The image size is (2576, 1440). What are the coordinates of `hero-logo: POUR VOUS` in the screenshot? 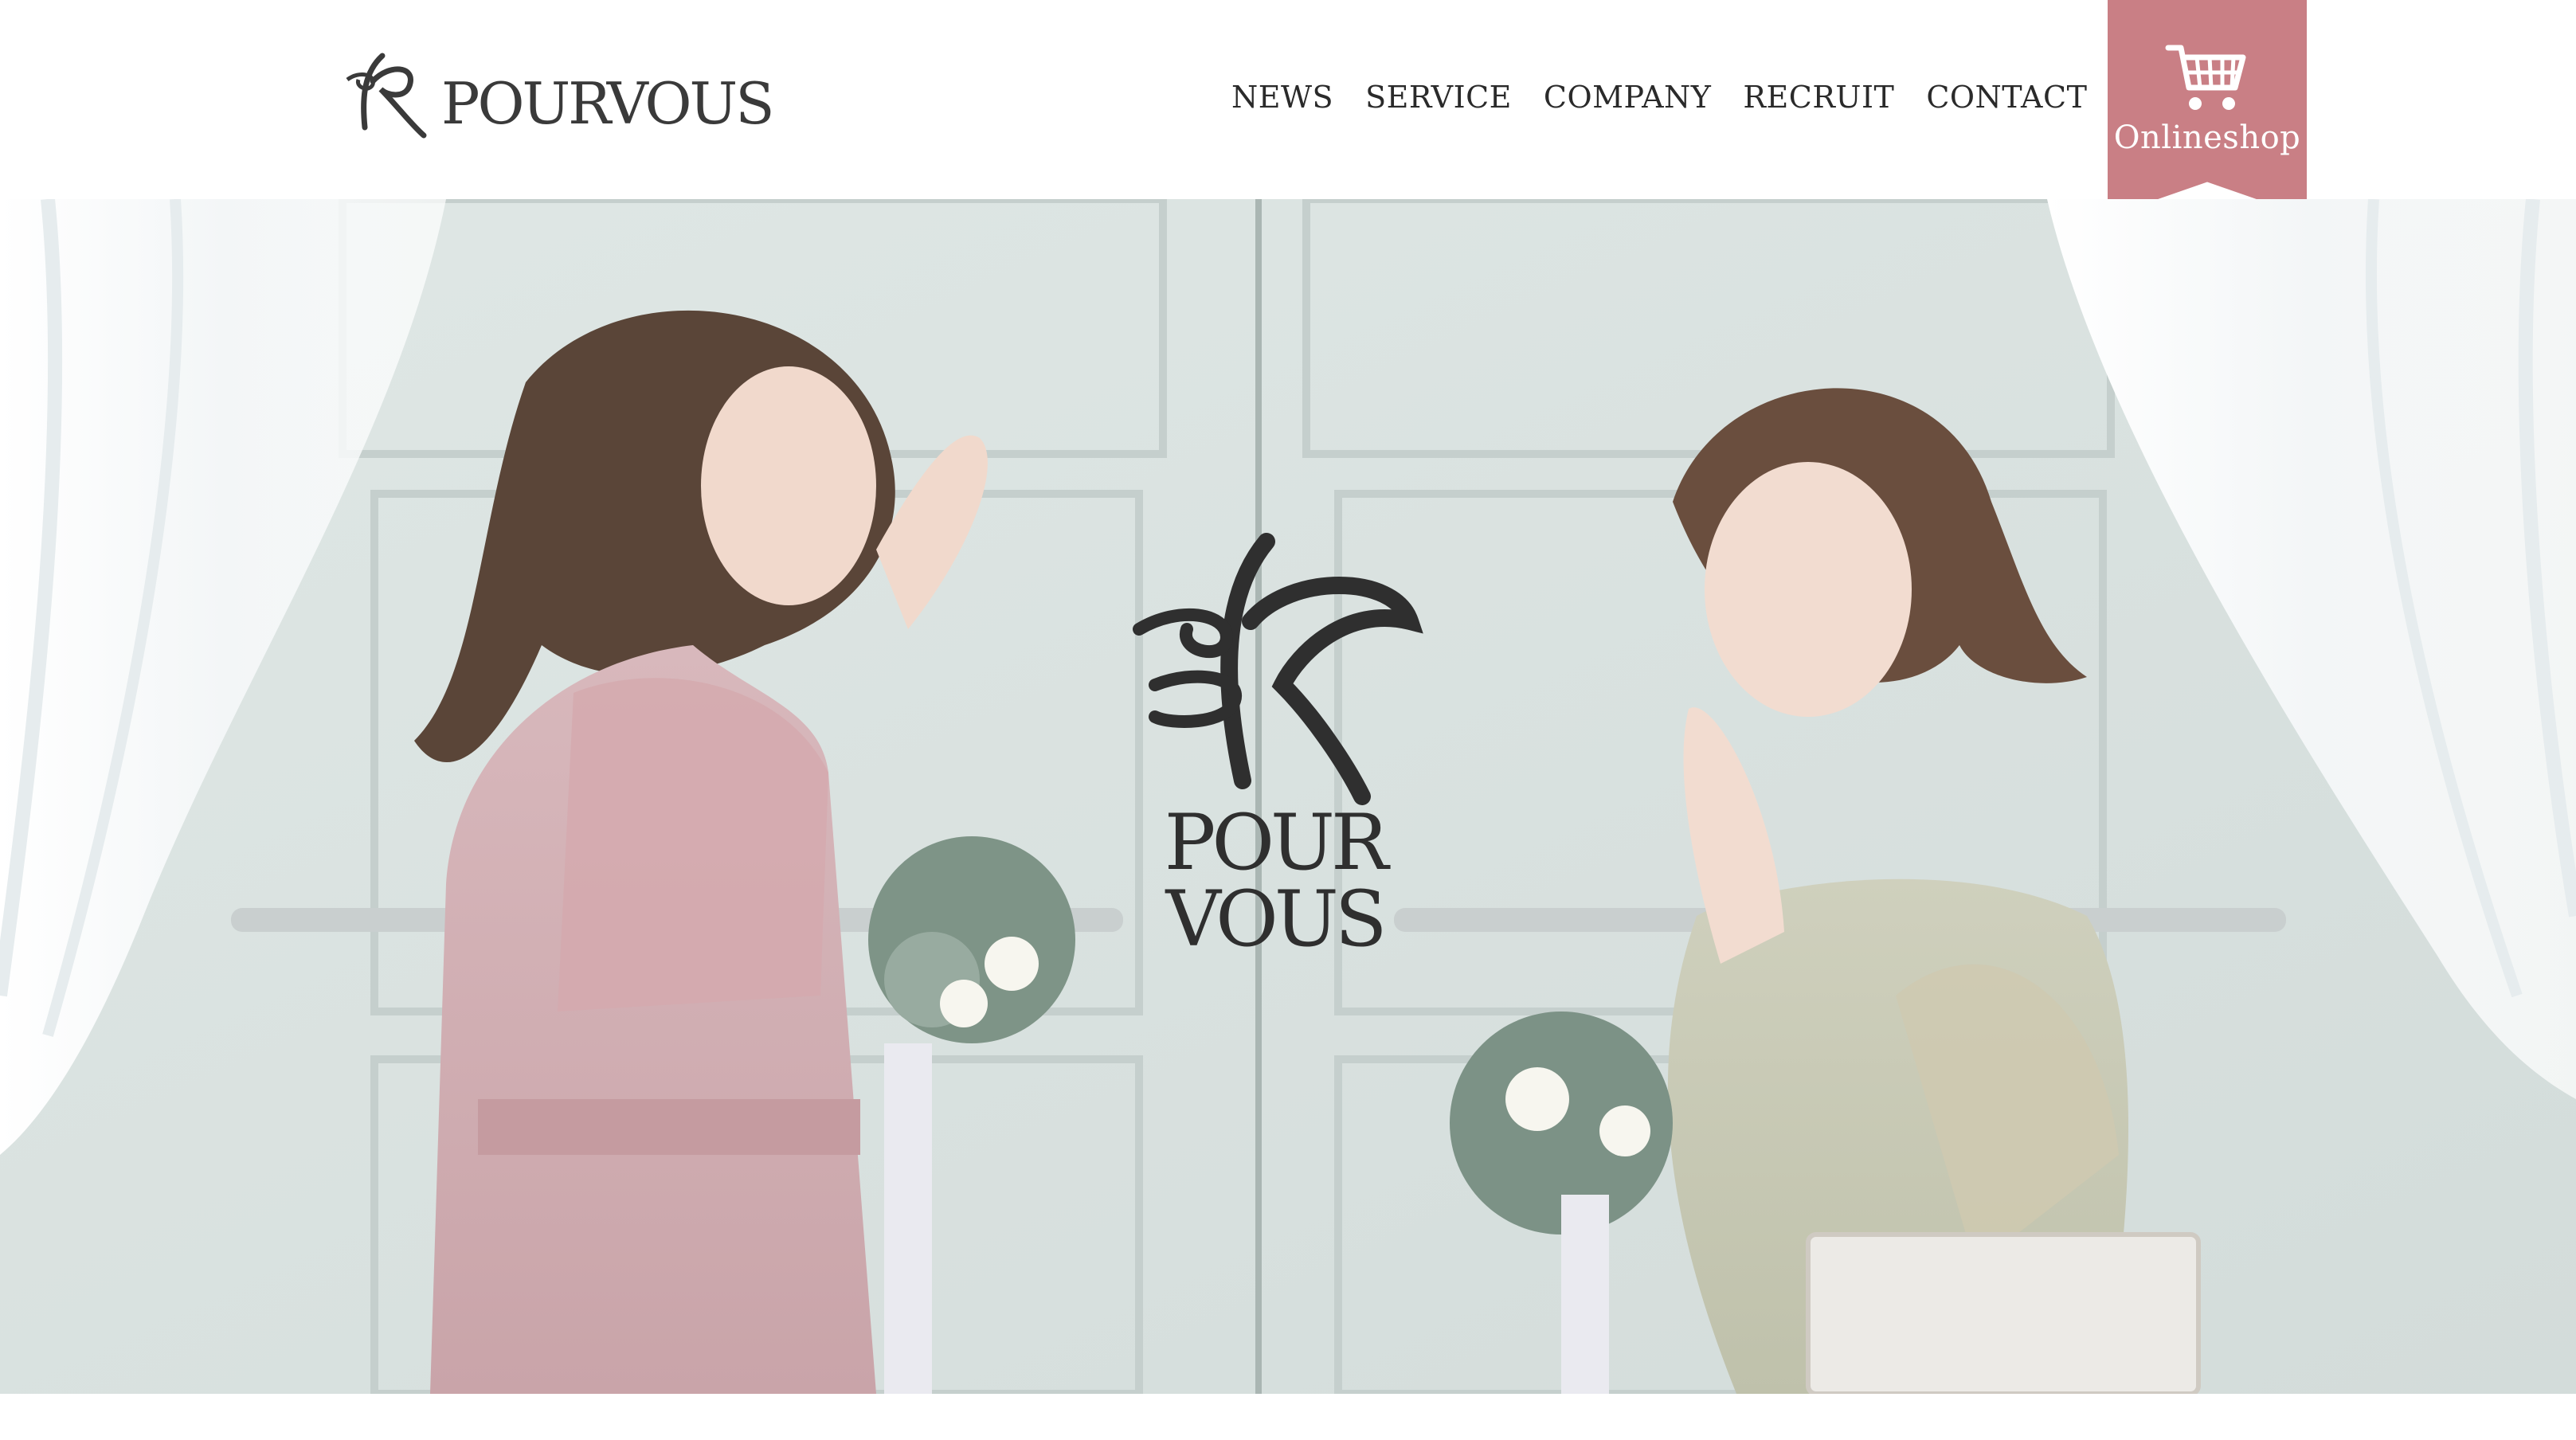 It's located at (1274, 741).